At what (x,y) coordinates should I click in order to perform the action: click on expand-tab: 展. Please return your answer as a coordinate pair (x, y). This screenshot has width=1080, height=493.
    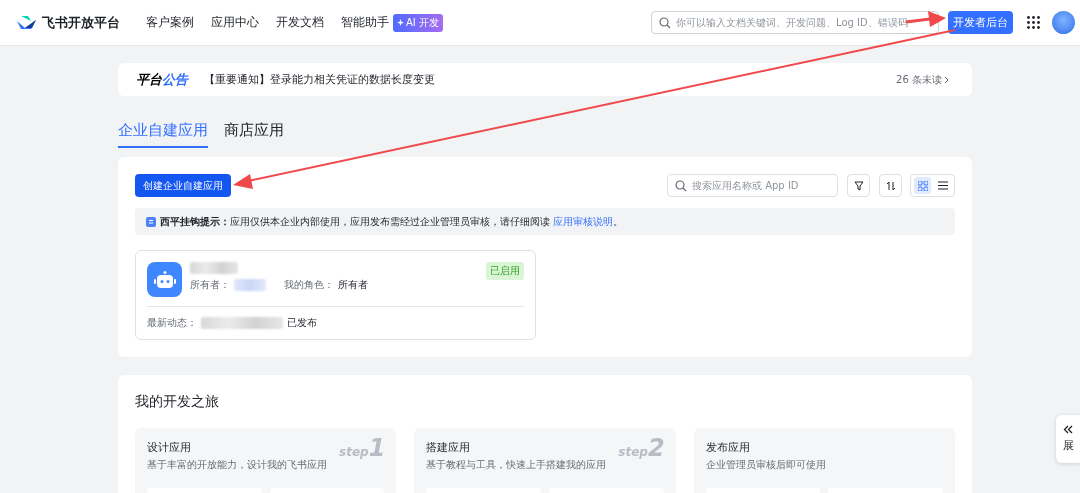
    Looking at the image, I should click on (1068, 439).